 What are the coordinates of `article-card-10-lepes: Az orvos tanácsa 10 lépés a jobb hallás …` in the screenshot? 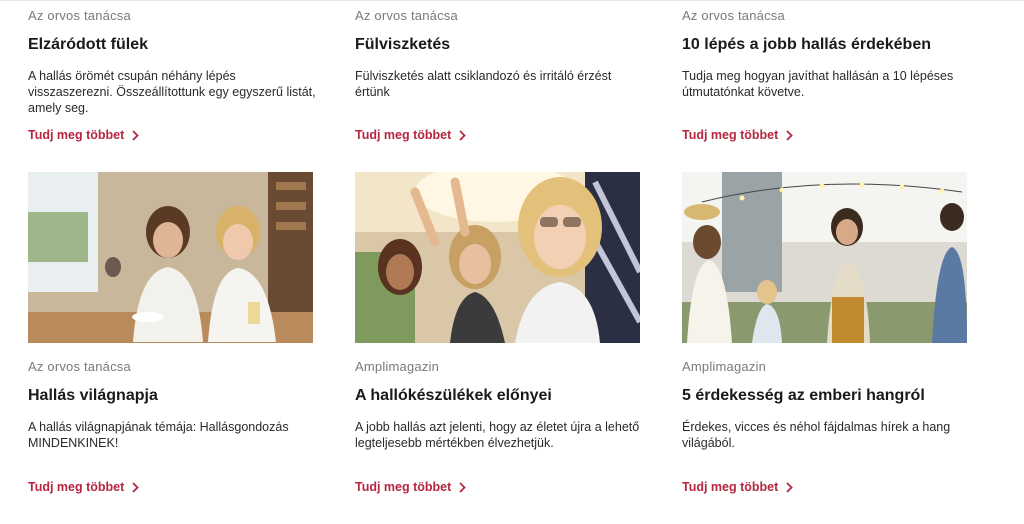 It's located at (827, 54).